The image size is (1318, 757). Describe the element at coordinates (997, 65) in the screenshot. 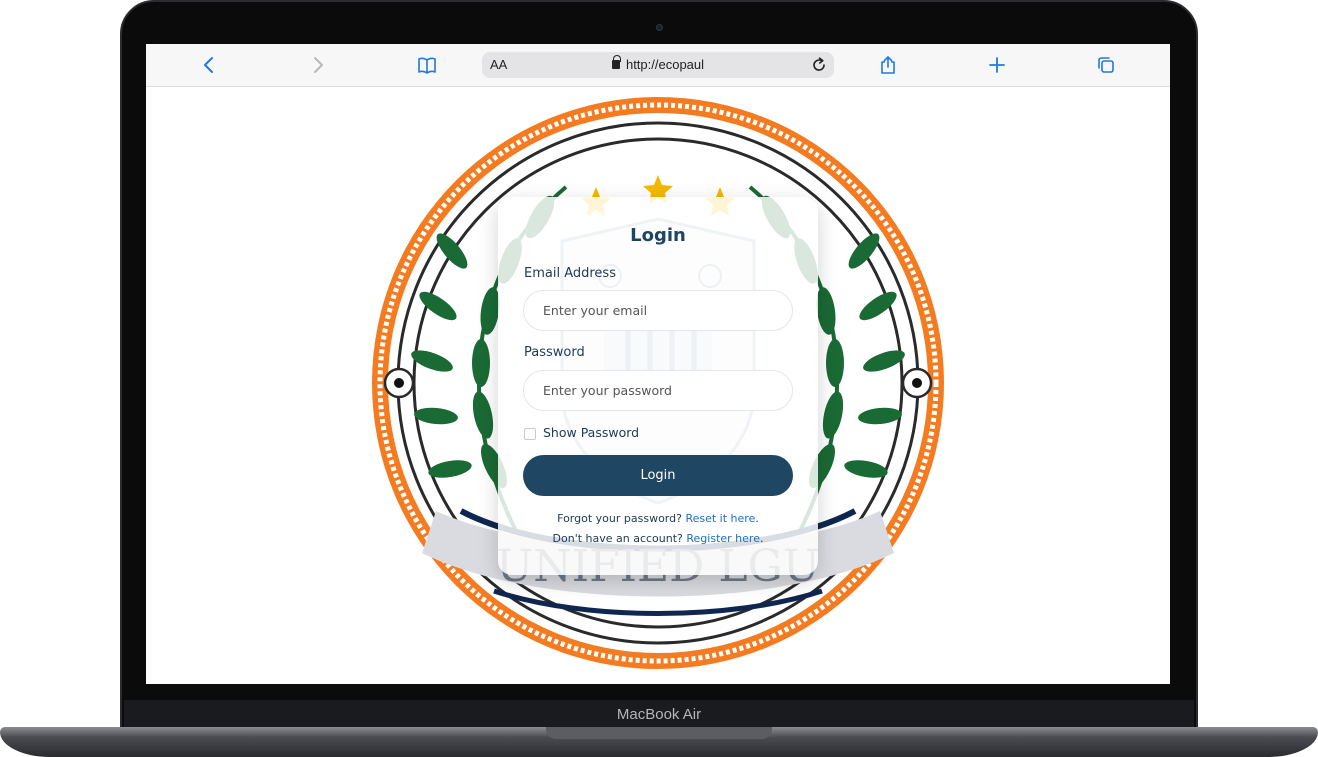

I see `plus-icon` at that location.